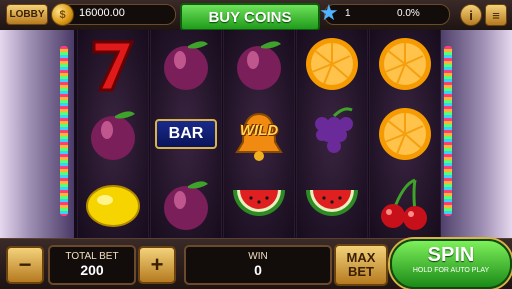 The height and width of the screenshot is (289, 512). I want to click on top-bar: LOBBY $ 16000.00 BUY COINS ★ 1 0.0% i ≡, so click(256, 15).